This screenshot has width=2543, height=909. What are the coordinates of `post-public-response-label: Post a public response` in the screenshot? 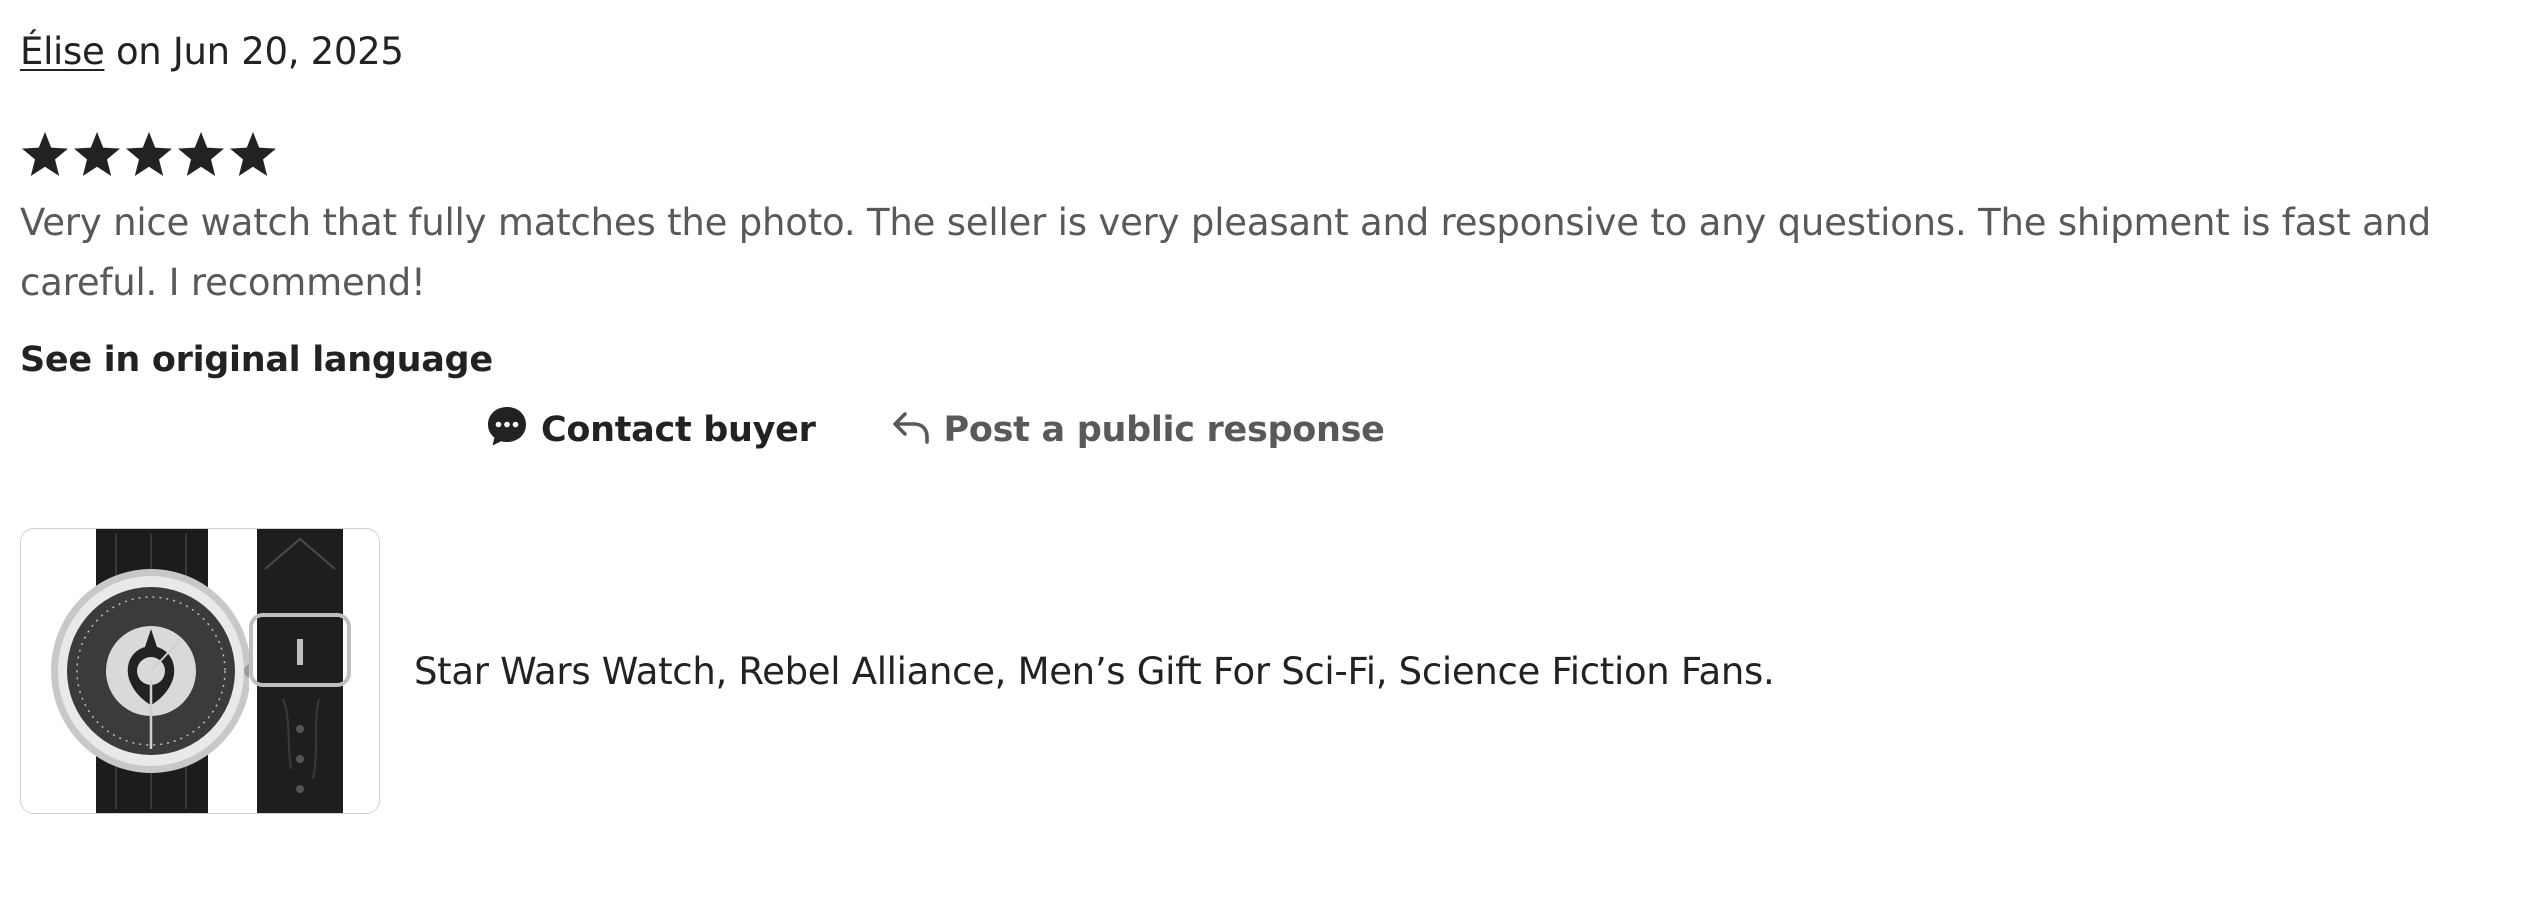 It's located at (1164, 430).